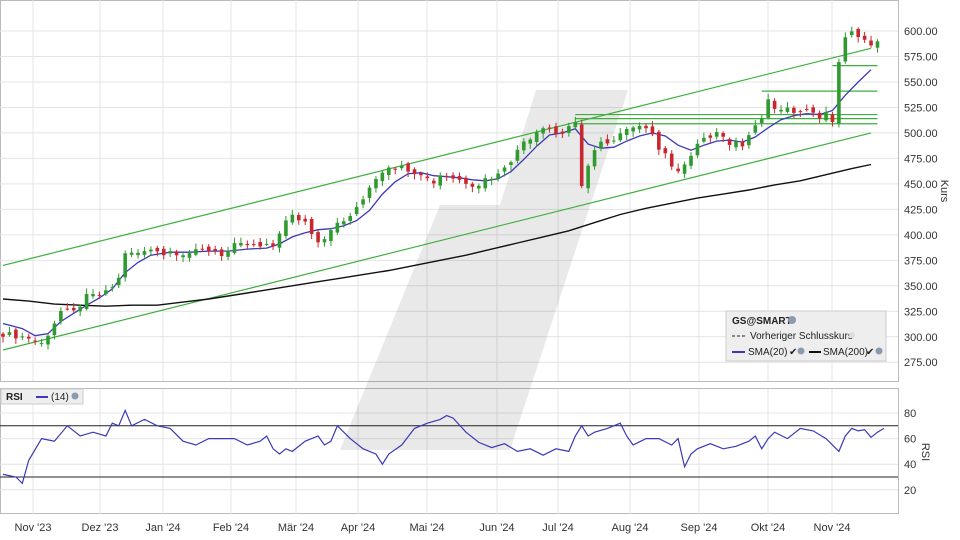 This screenshot has width=960, height=540. Describe the element at coordinates (75, 396) in the screenshot. I see `rsi-legend-settings-icon` at that location.